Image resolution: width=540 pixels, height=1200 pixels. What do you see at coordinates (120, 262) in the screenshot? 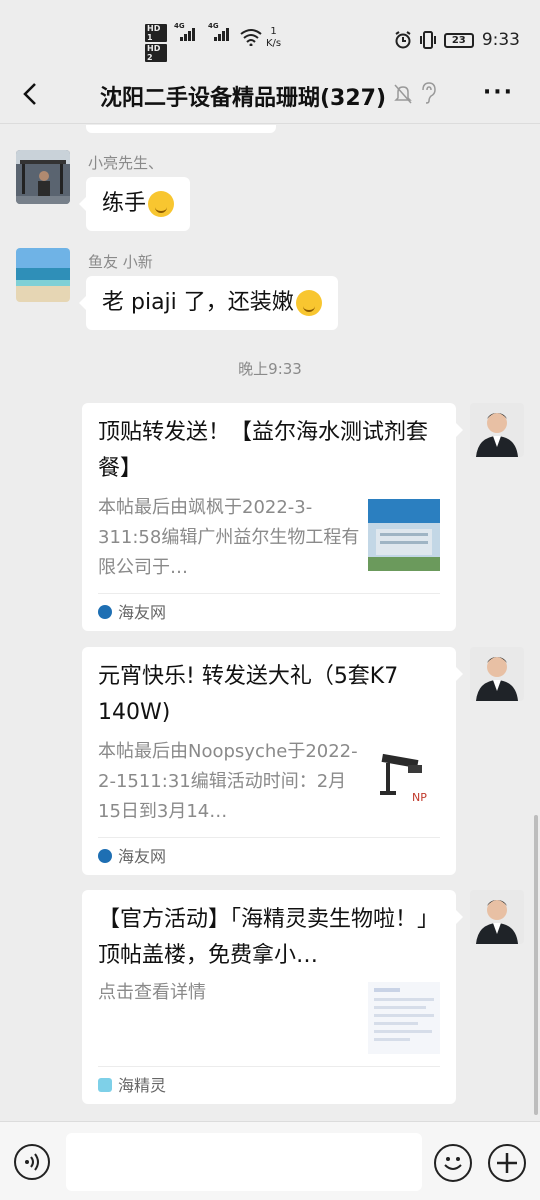
I see `sender-name: 鱼友 小新` at bounding box center [120, 262].